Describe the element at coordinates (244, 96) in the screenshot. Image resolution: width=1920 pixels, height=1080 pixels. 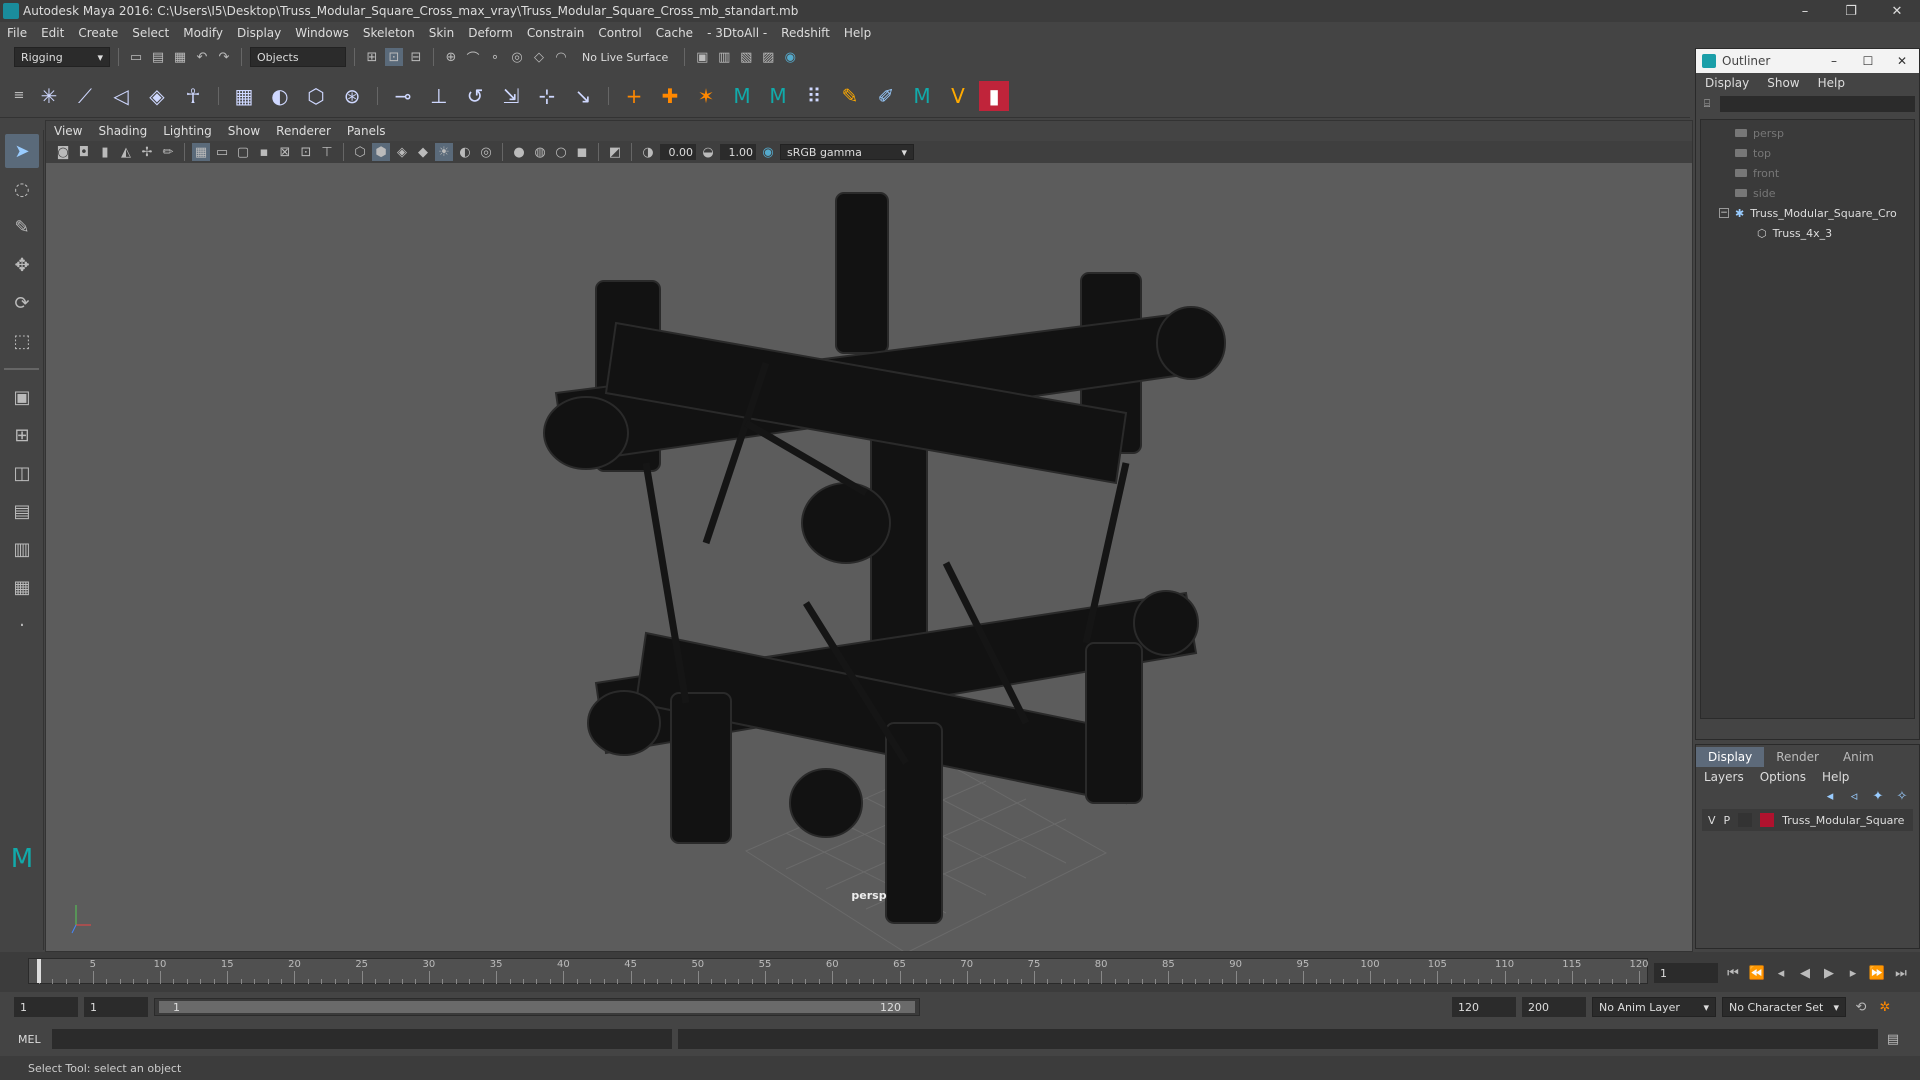
I see `bind-skin-icon: ▦` at that location.